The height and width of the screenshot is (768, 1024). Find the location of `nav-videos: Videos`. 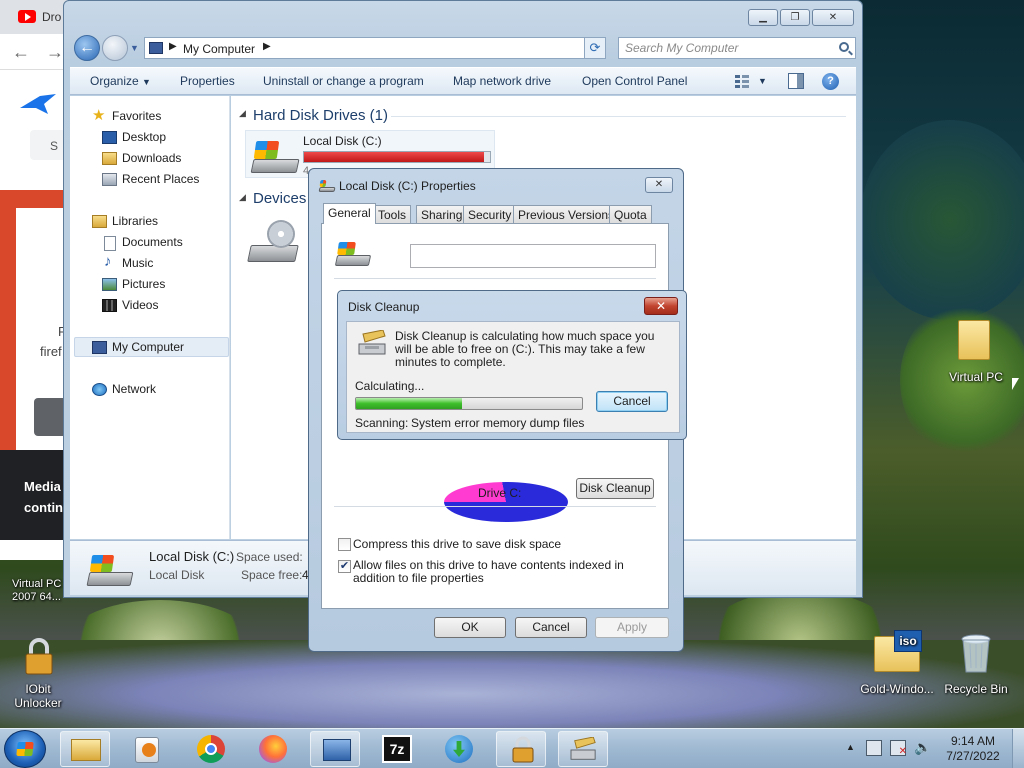

nav-videos: Videos is located at coordinates (140, 305).